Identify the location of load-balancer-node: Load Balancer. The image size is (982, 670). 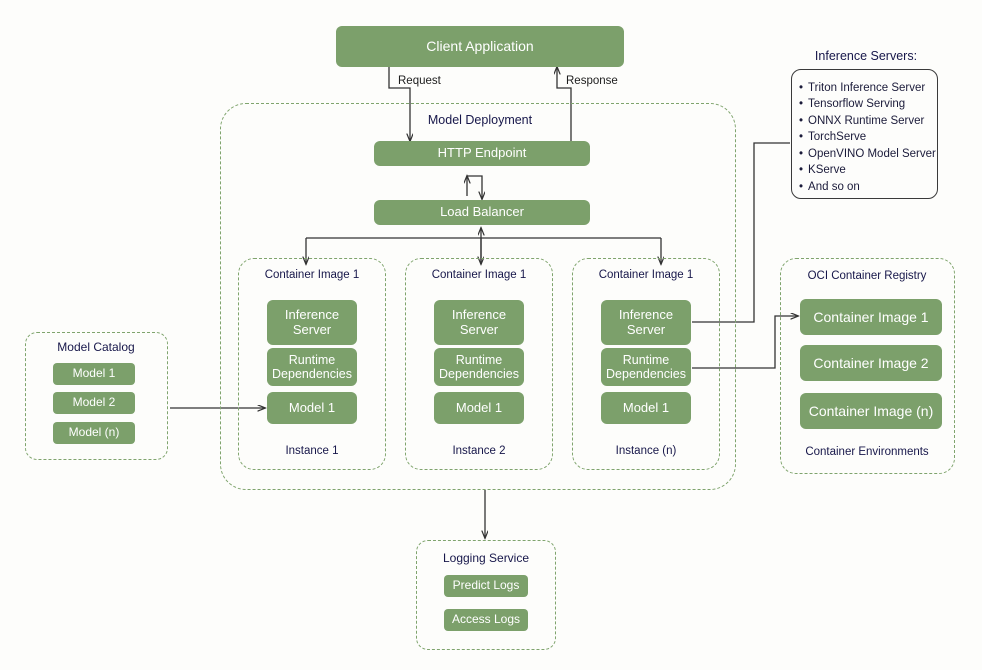
(482, 212).